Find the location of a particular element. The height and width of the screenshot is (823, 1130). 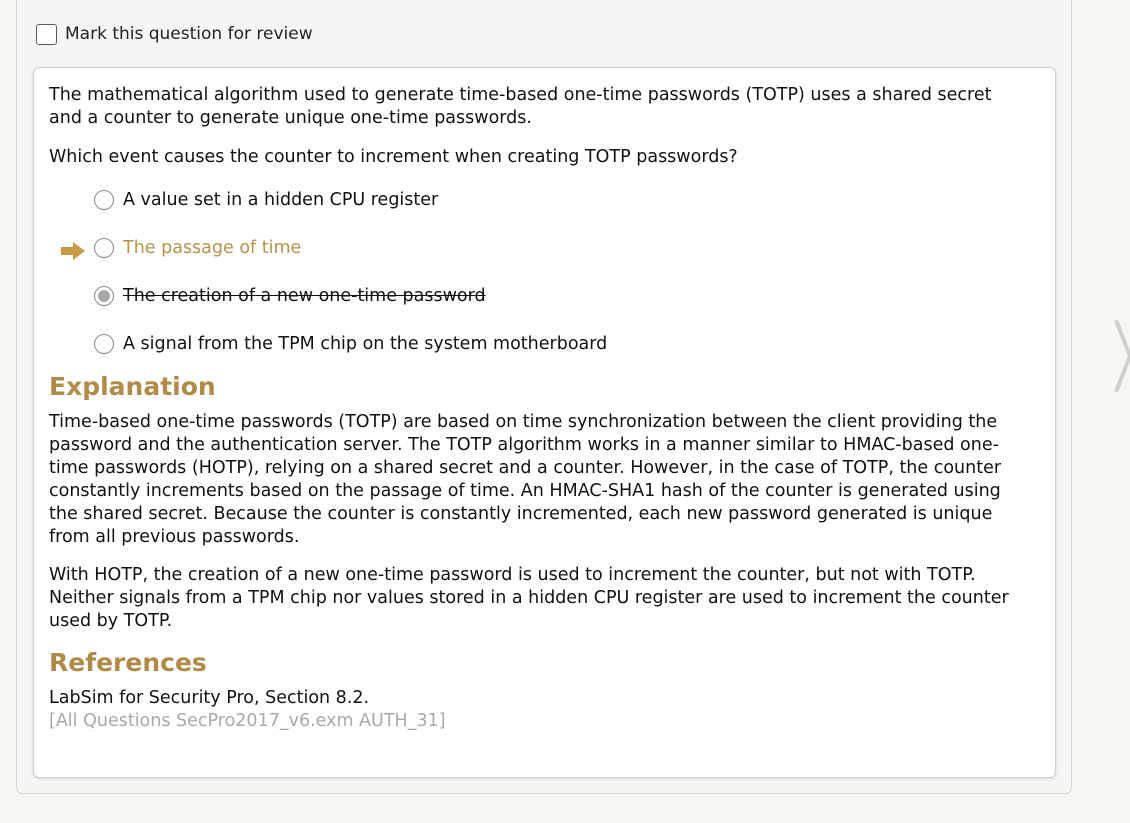

answer-option-3: The creation of a new one-time password is located at coordinates (290, 296).